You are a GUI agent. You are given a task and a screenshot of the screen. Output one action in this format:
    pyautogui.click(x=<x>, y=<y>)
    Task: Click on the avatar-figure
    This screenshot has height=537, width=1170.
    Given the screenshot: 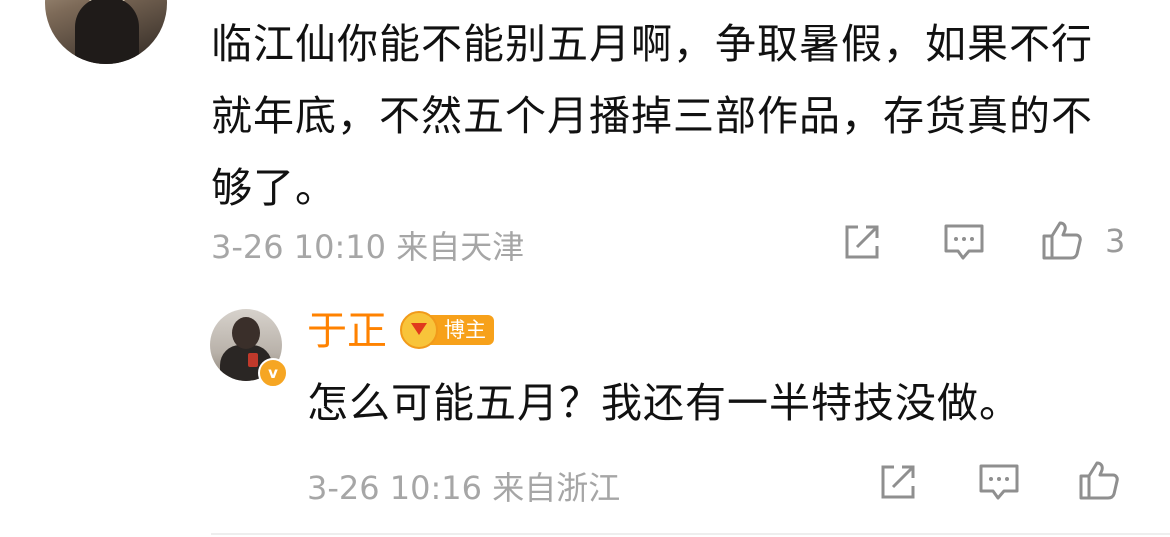 What is the action you would take?
    pyautogui.click(x=107, y=32)
    